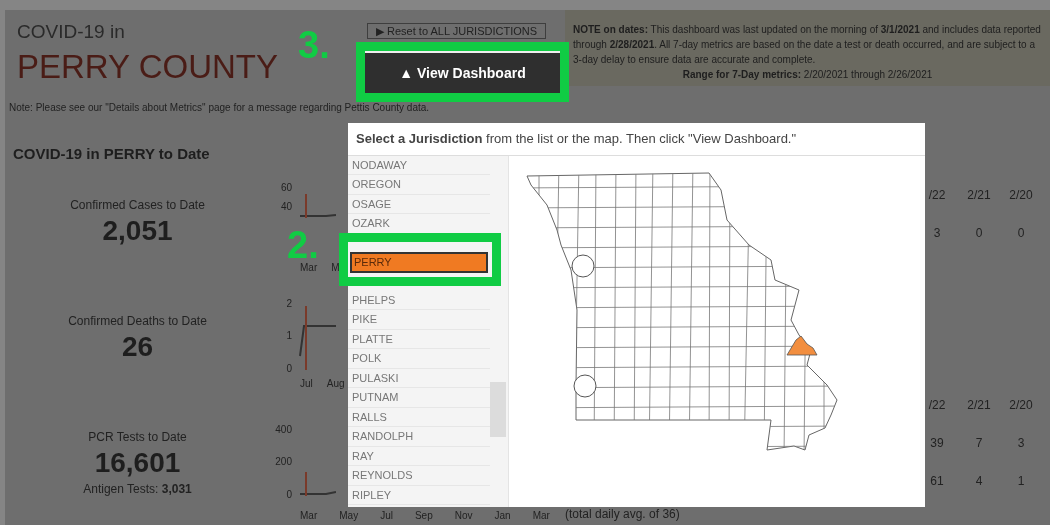 This screenshot has height=525, width=1050. What do you see at coordinates (419, 165) in the screenshot?
I see `jurisdiction-list-item: NODAWAY` at bounding box center [419, 165].